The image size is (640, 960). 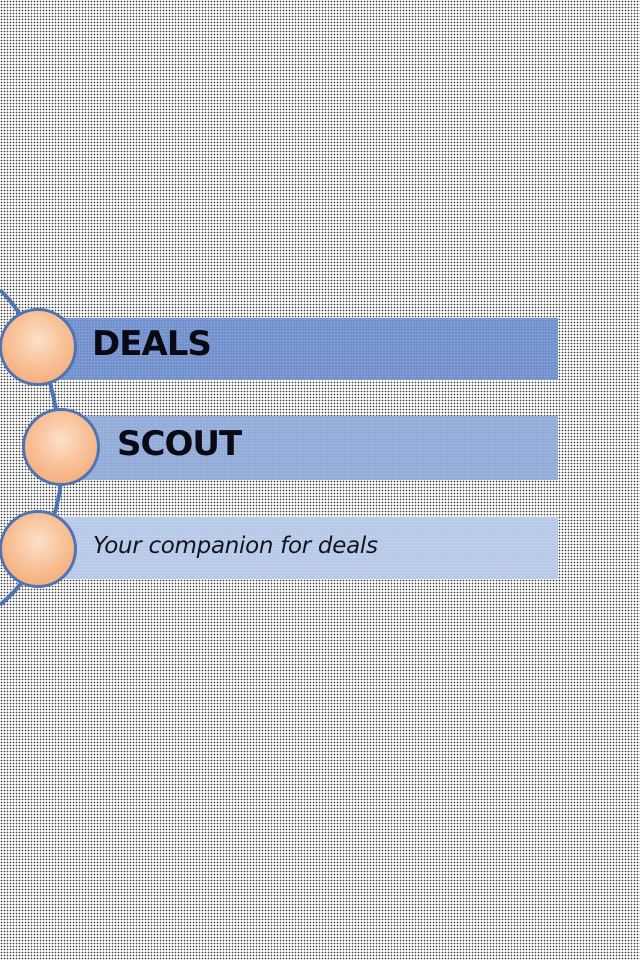 I want to click on bullet-circle-scout, so click(x=61, y=447).